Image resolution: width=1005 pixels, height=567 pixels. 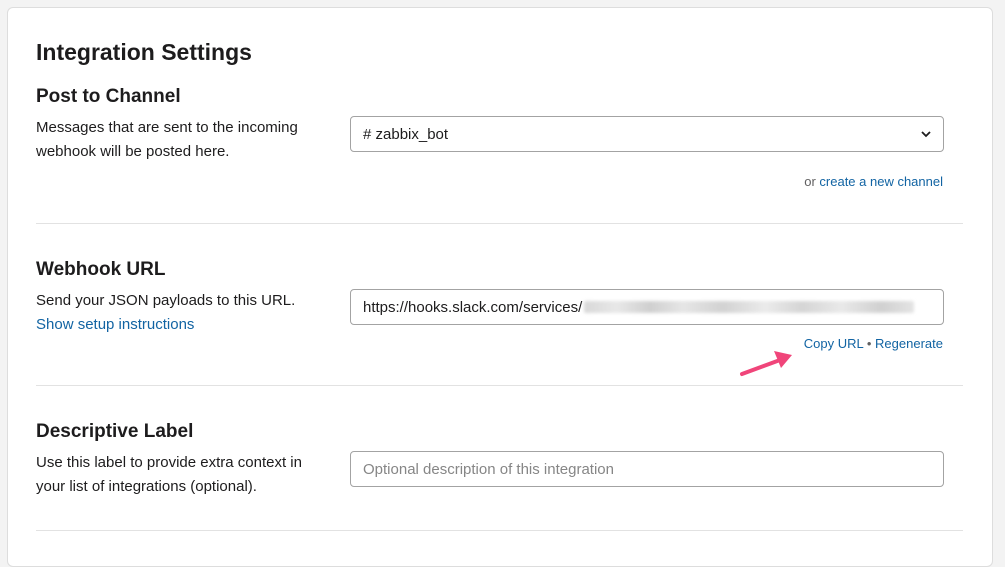 What do you see at coordinates (115, 325) in the screenshot?
I see `setup-instructions-link: Show setup instructions` at bounding box center [115, 325].